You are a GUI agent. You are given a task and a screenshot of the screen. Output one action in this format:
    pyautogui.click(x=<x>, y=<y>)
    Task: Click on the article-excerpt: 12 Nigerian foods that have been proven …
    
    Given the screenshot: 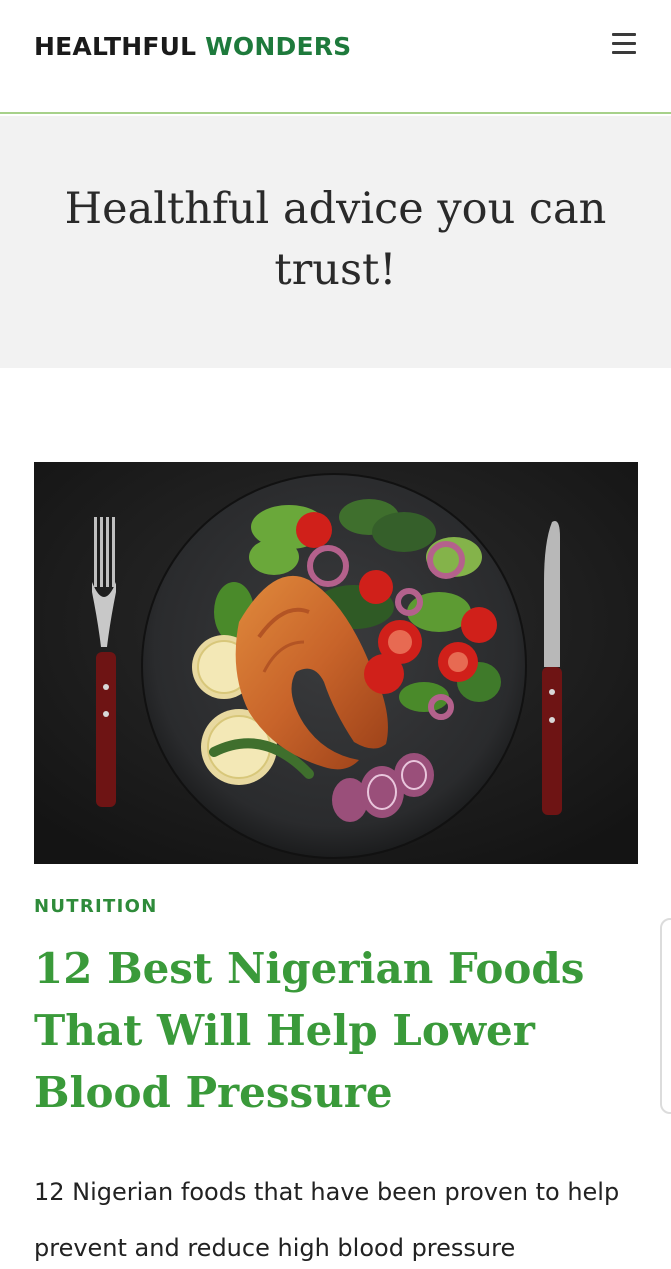 What is the action you would take?
    pyautogui.click(x=327, y=1220)
    